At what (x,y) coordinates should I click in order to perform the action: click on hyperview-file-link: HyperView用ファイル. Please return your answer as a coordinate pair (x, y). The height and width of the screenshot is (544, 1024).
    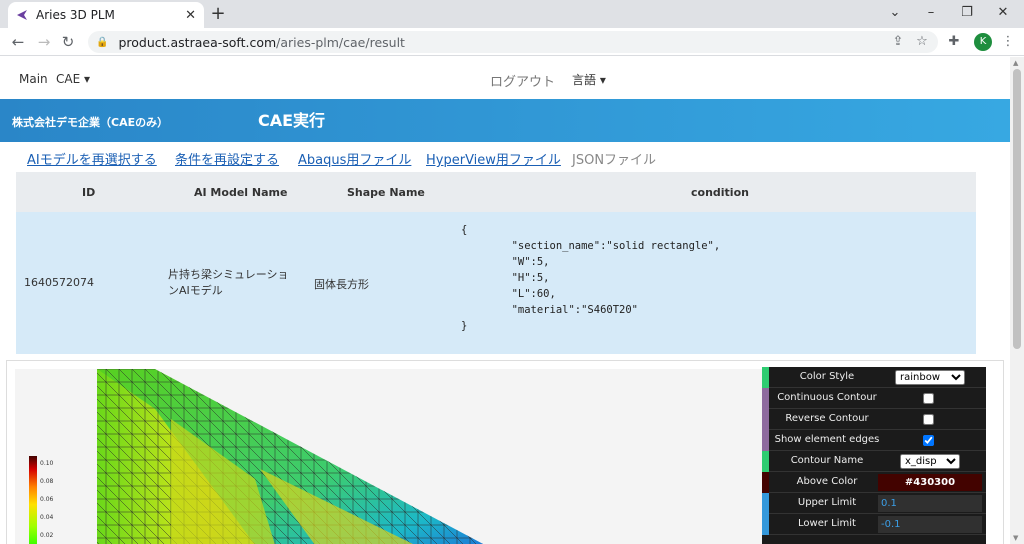
    Looking at the image, I should click on (493, 158).